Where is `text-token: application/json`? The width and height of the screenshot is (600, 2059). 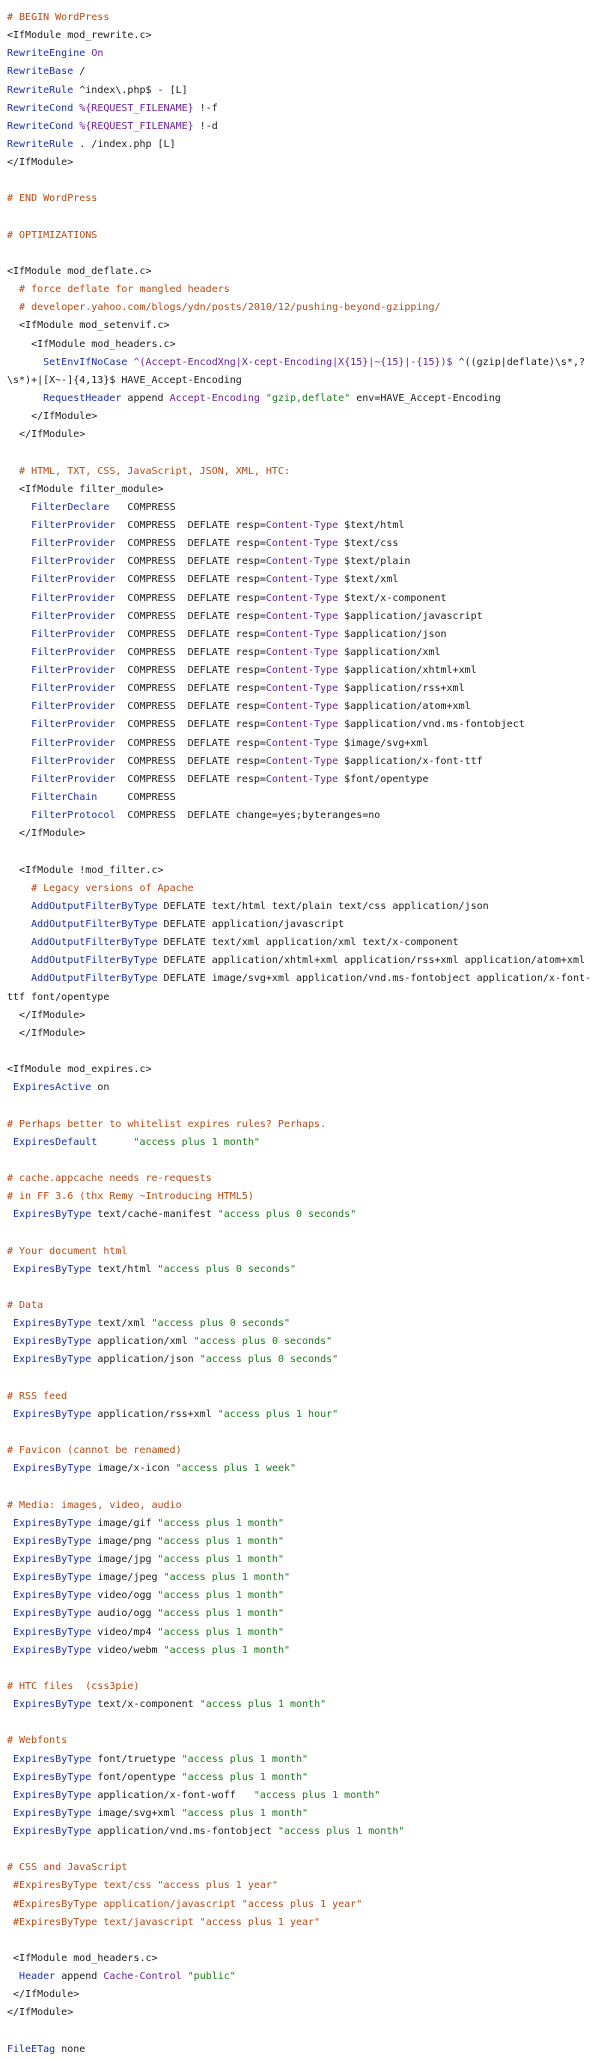
text-token: application/json is located at coordinates (145, 1360).